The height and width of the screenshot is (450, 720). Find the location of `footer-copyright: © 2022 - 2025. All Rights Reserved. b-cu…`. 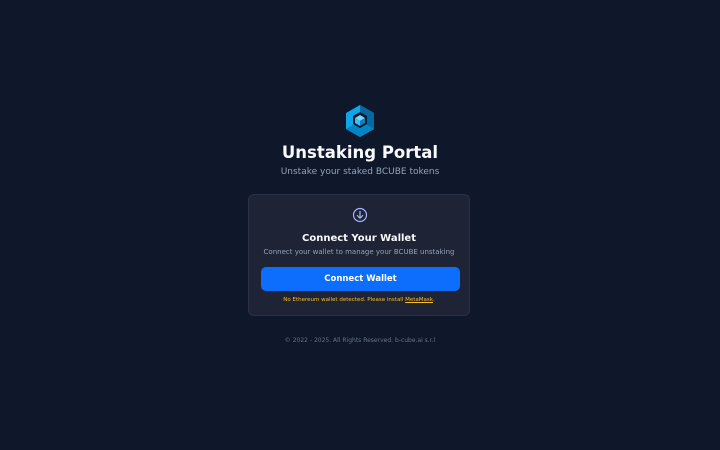

footer-copyright: © 2022 - 2025. All Rights Reserved. b-cu… is located at coordinates (360, 340).